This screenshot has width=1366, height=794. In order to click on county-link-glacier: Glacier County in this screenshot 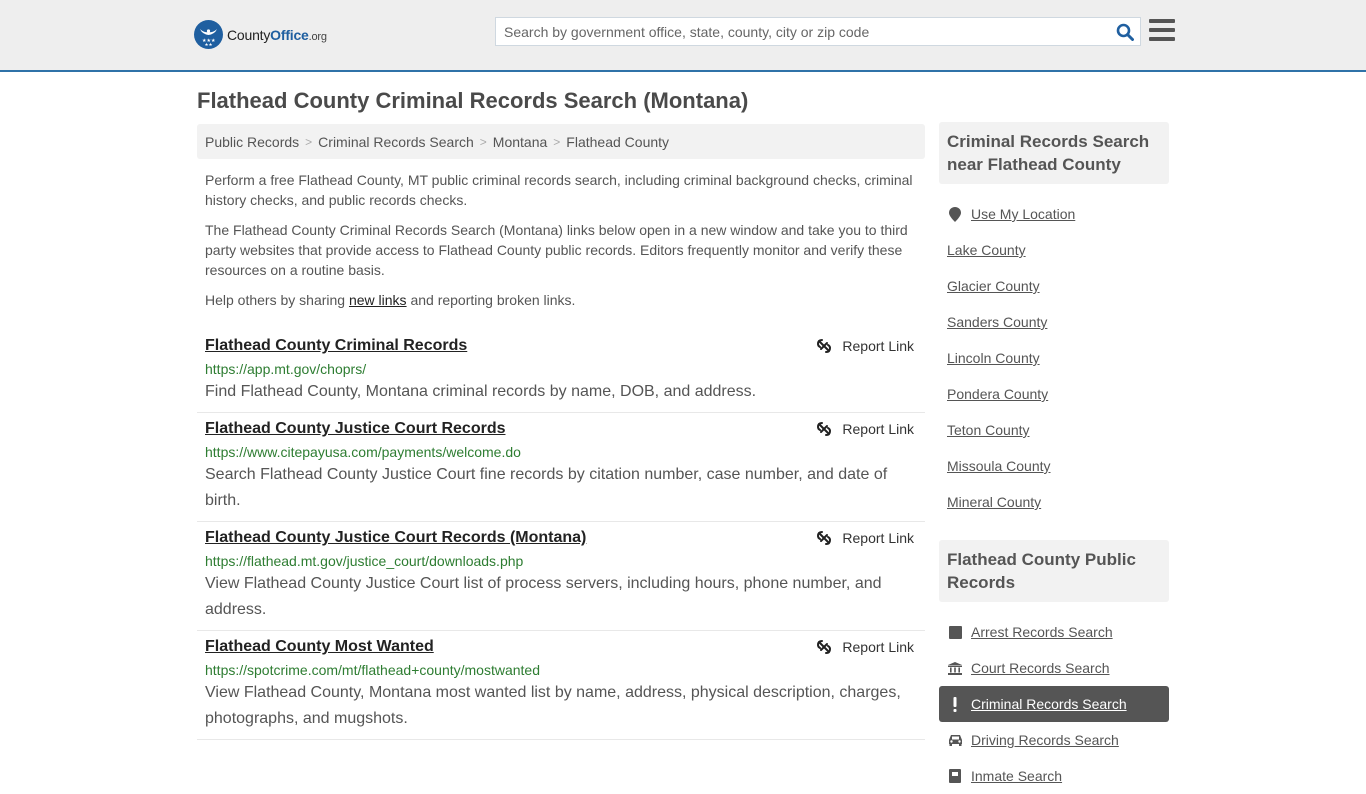, I will do `click(993, 286)`.